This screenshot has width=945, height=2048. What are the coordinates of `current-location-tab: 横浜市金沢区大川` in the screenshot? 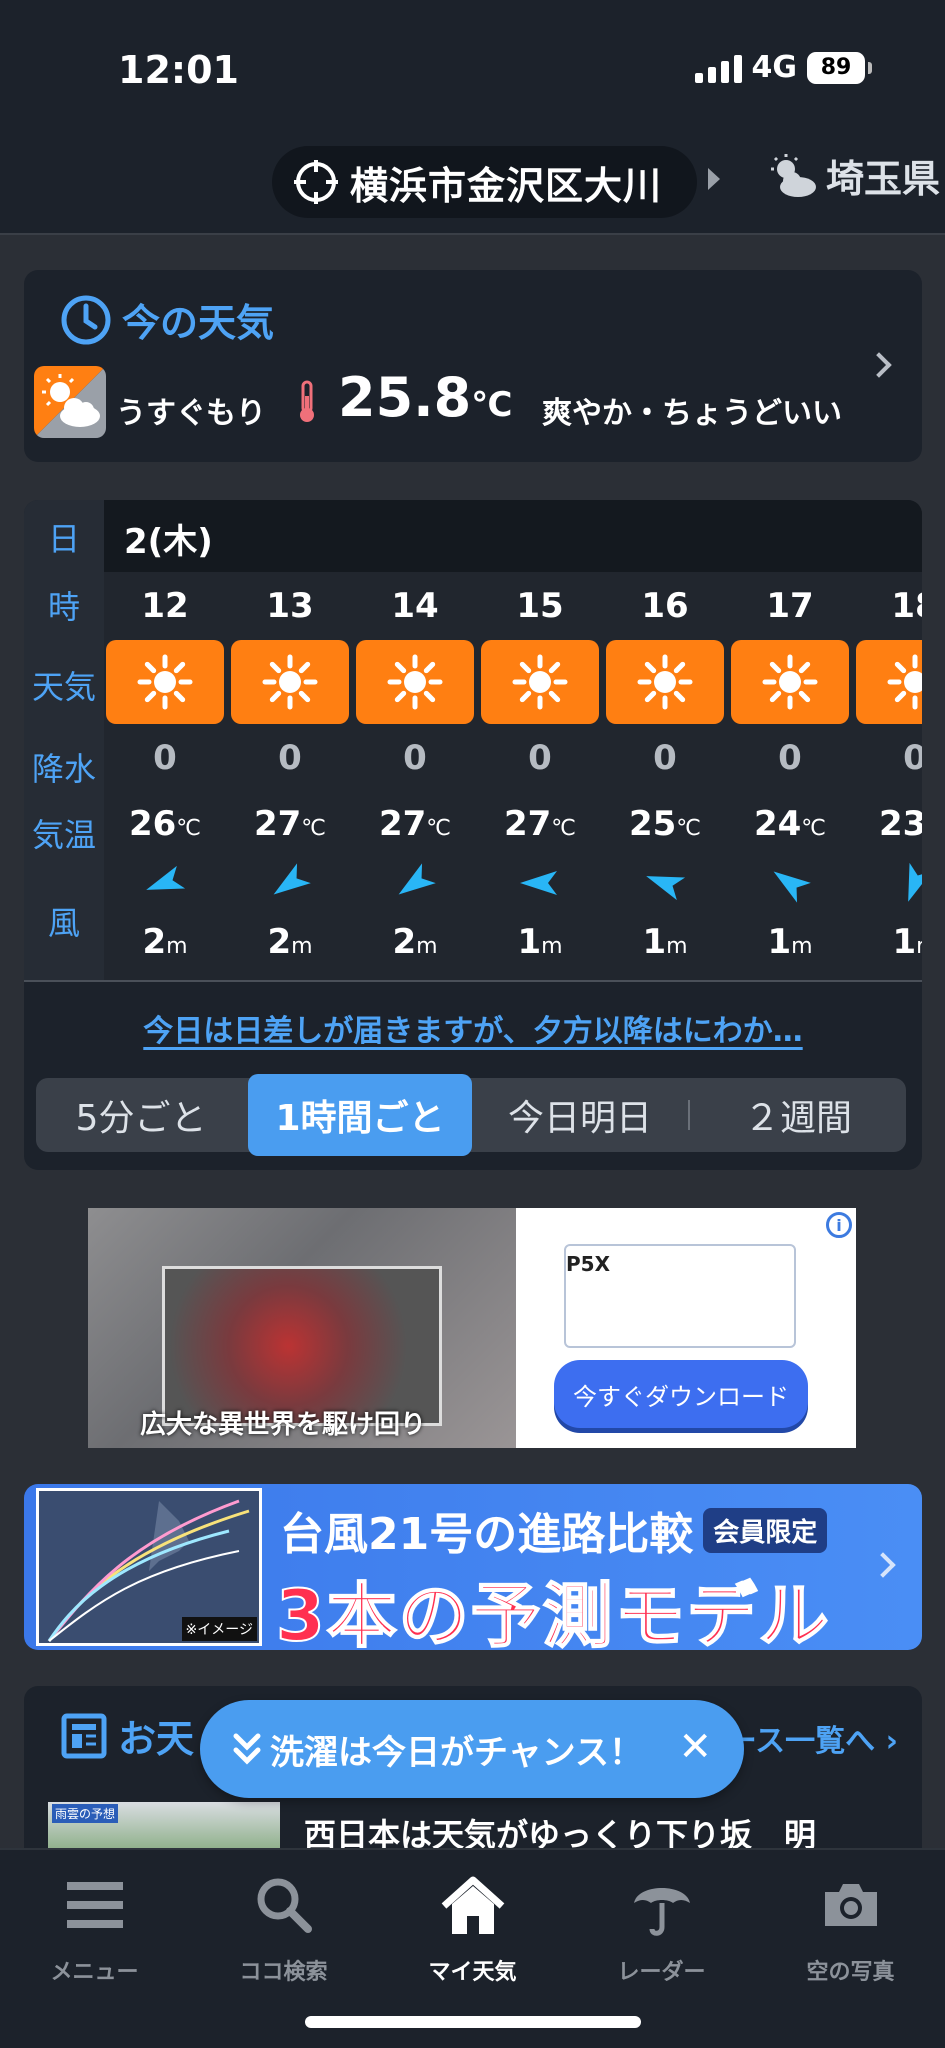 It's located at (484, 182).